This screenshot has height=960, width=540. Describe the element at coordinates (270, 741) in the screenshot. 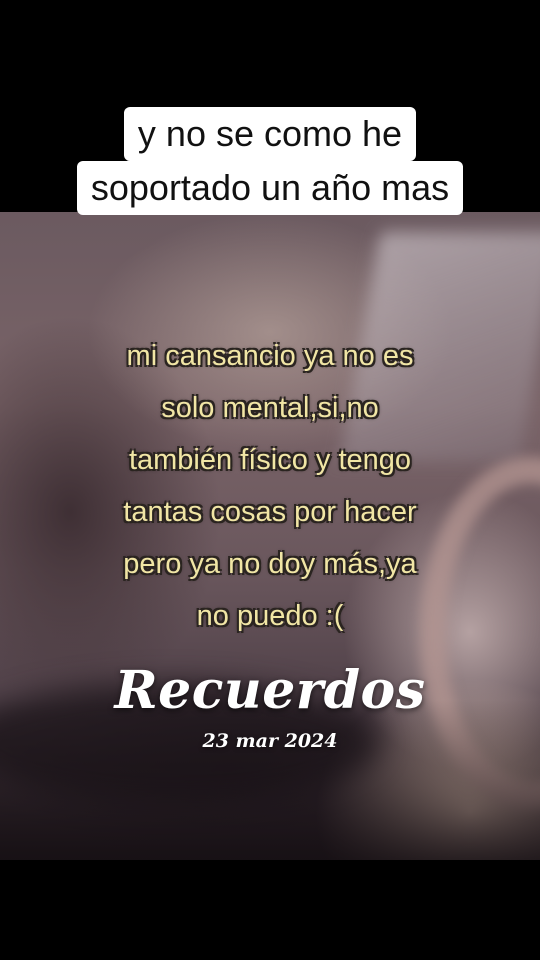

I see `memories-date: 23 mar 2024` at that location.